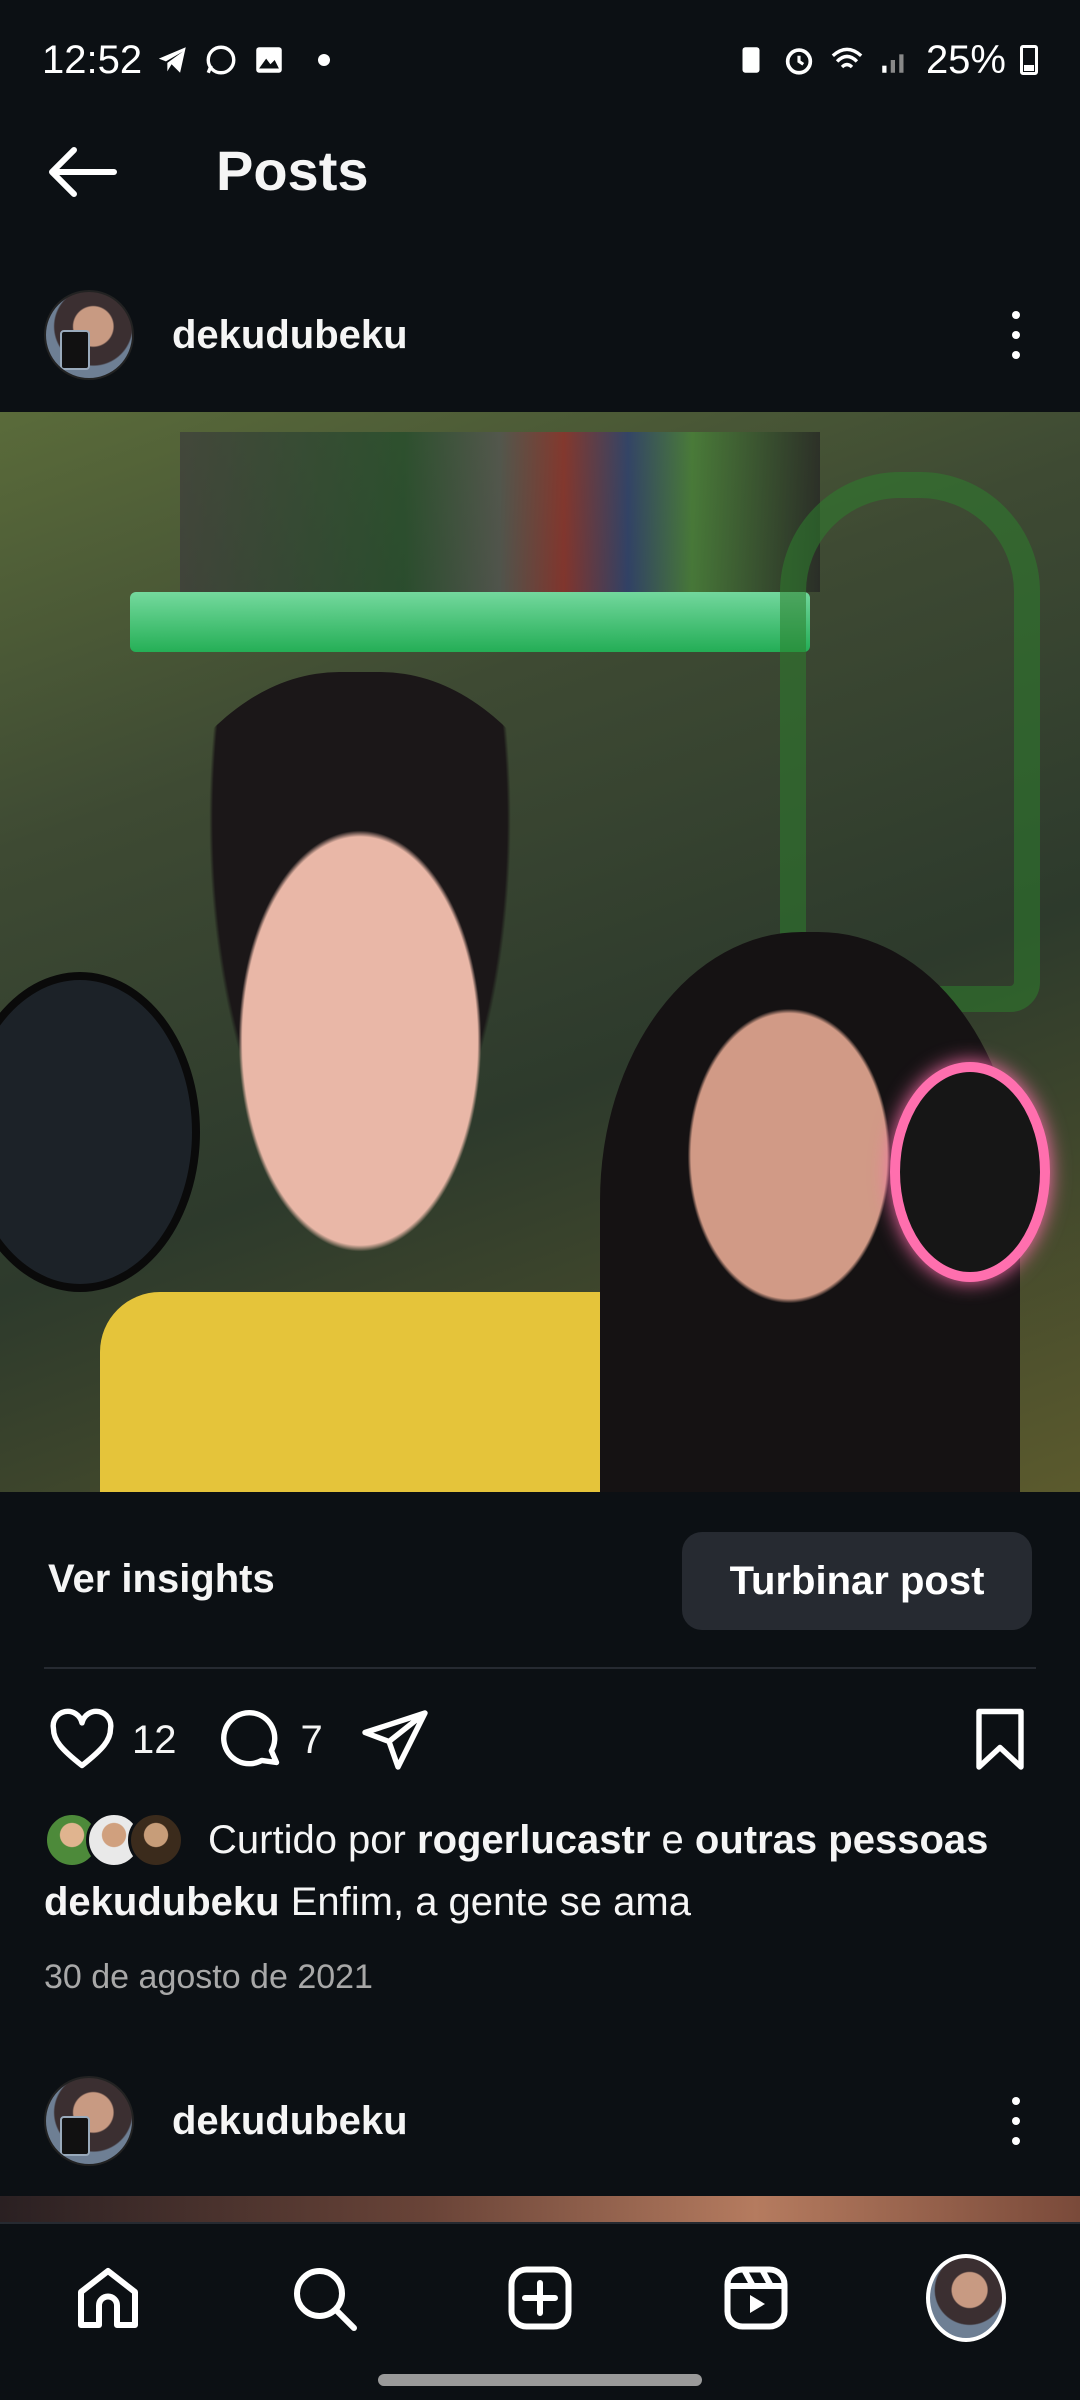  I want to click on battery-icon, so click(1029, 60).